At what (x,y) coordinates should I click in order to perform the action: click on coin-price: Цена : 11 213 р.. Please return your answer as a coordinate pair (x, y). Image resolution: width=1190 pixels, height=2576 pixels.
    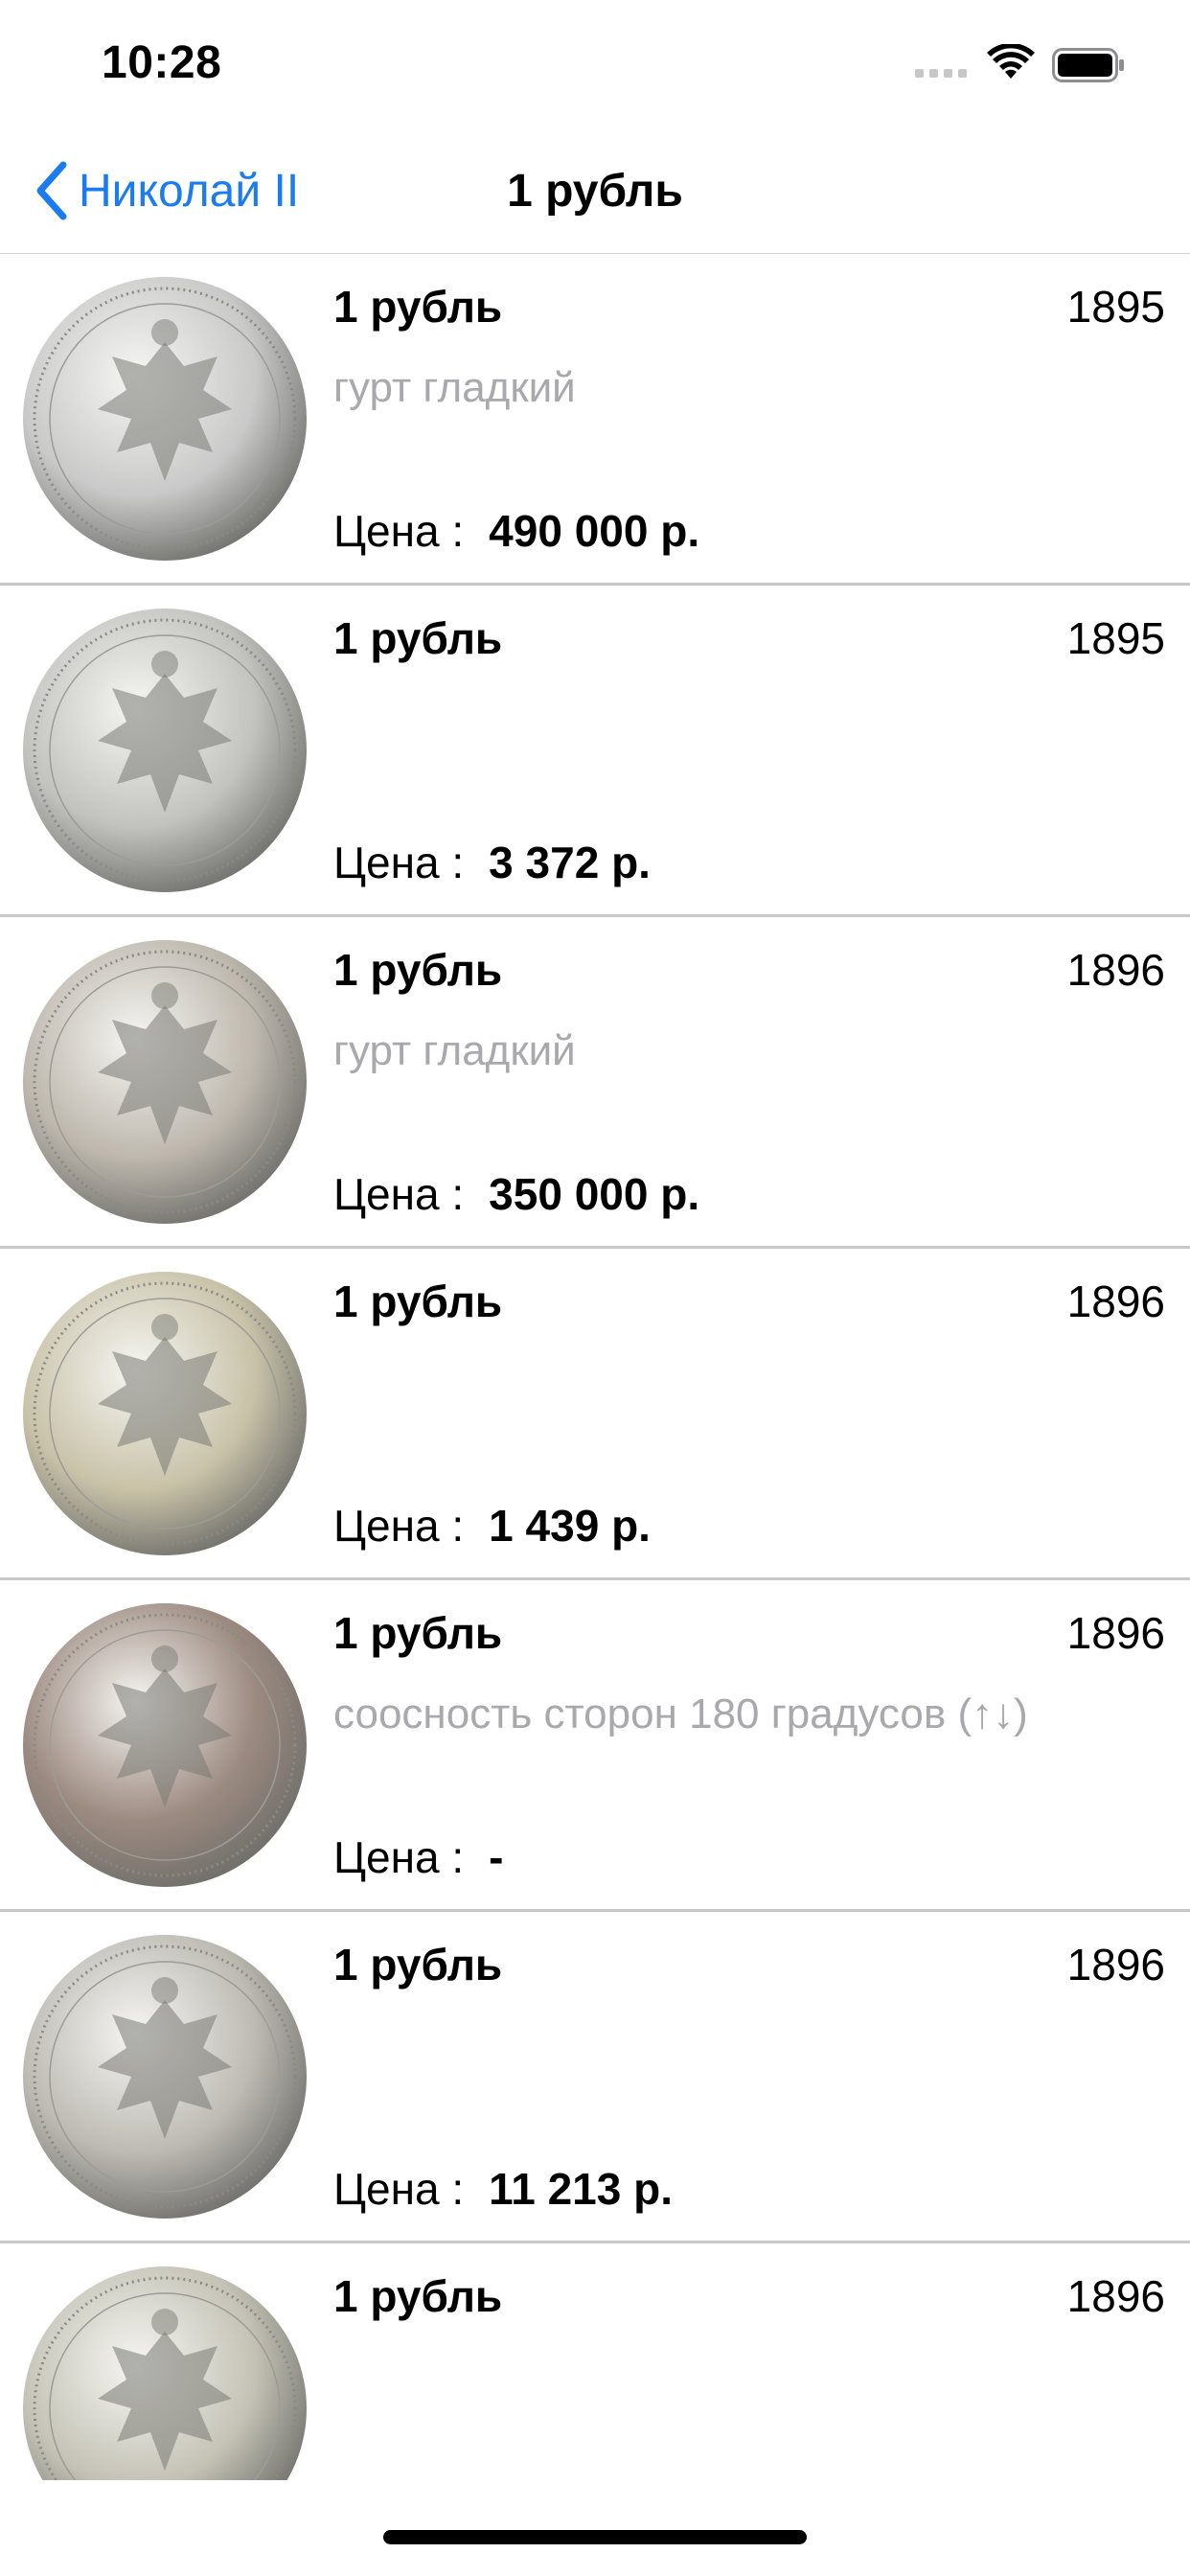
    Looking at the image, I should click on (503, 2189).